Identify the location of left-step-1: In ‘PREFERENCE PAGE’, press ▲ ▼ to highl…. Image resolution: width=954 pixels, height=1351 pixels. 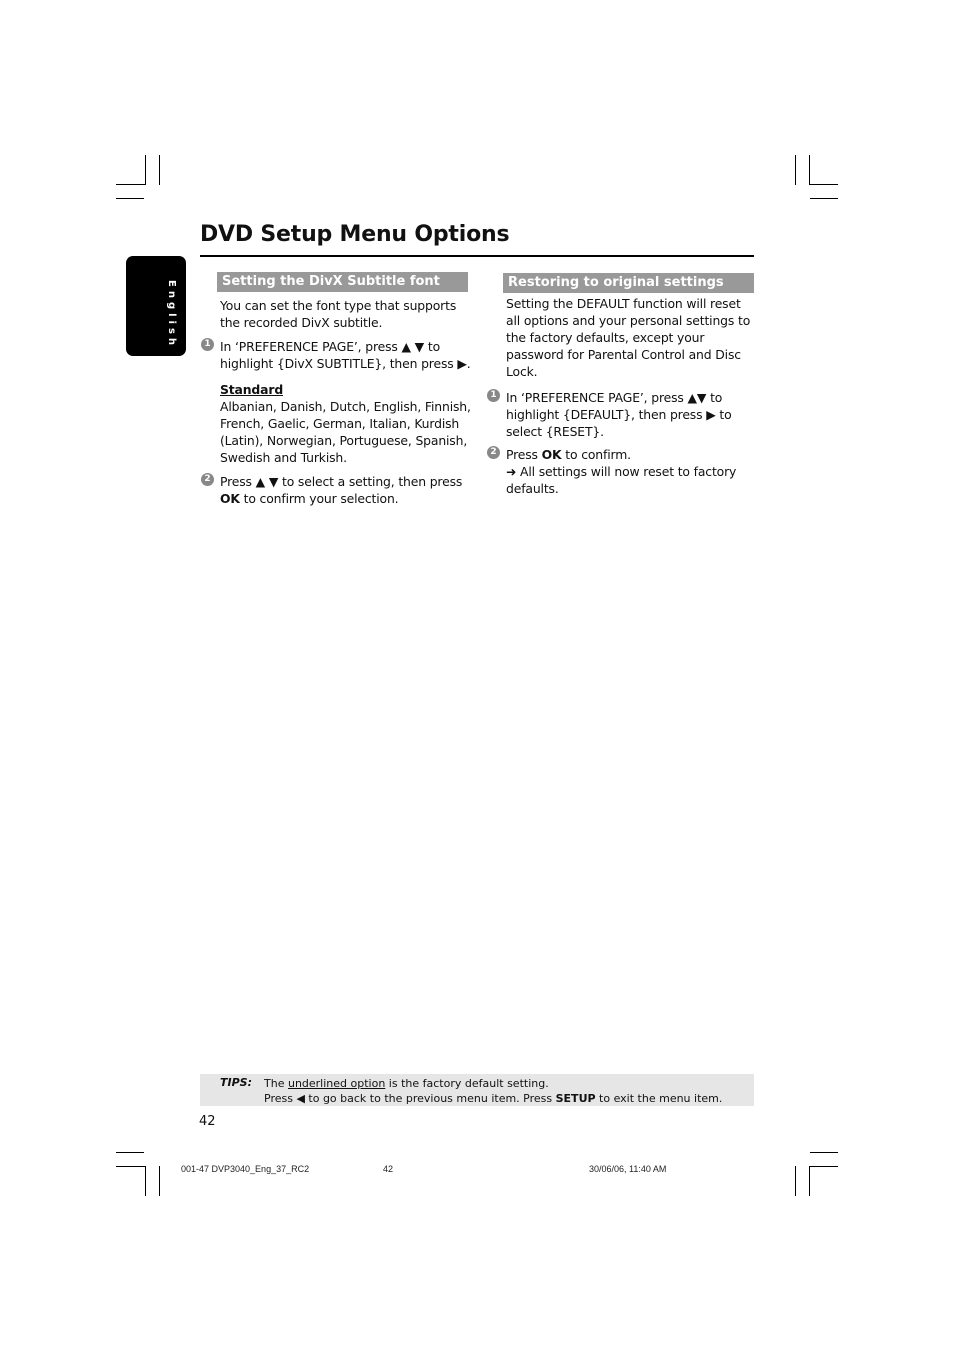
(345, 355).